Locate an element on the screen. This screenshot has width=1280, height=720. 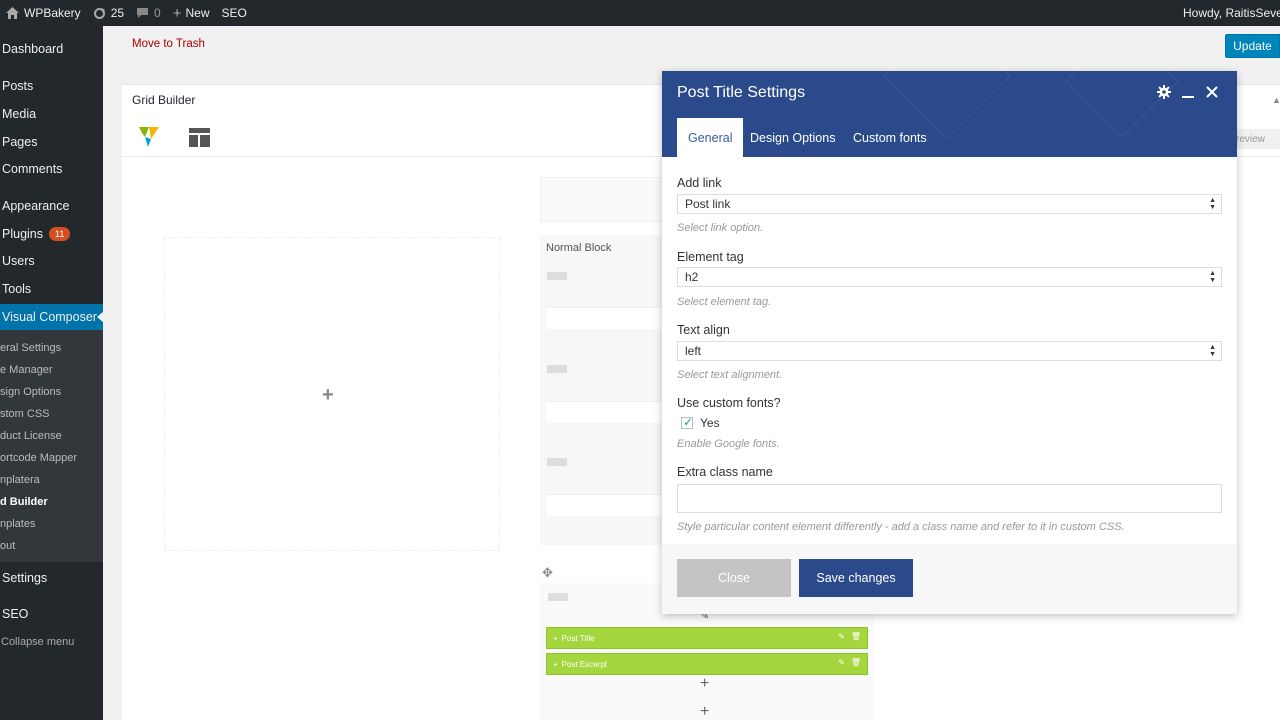
custom-fonts-help: Enable Google fonts. is located at coordinates (728, 444).